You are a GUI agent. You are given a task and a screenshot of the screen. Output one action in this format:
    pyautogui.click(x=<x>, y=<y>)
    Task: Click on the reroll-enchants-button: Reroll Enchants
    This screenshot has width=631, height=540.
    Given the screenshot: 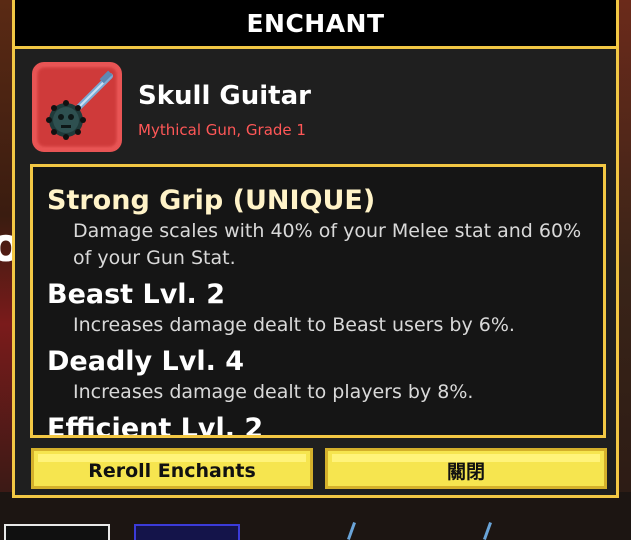 What is the action you would take?
    pyautogui.click(x=172, y=468)
    